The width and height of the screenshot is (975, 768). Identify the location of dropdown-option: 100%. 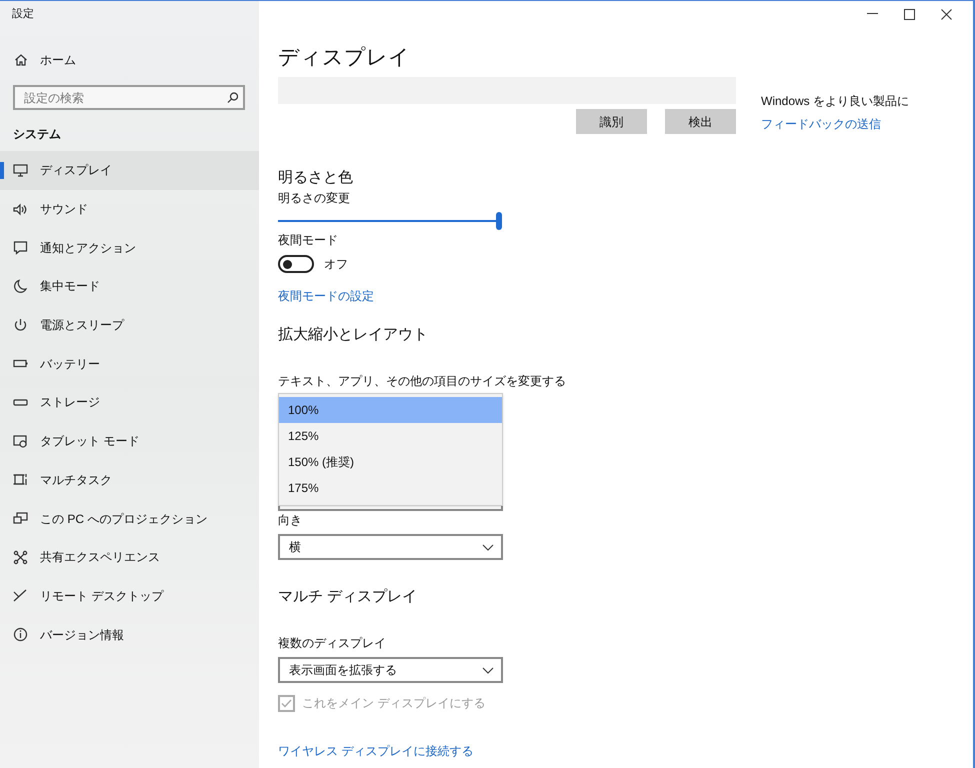
(390, 410).